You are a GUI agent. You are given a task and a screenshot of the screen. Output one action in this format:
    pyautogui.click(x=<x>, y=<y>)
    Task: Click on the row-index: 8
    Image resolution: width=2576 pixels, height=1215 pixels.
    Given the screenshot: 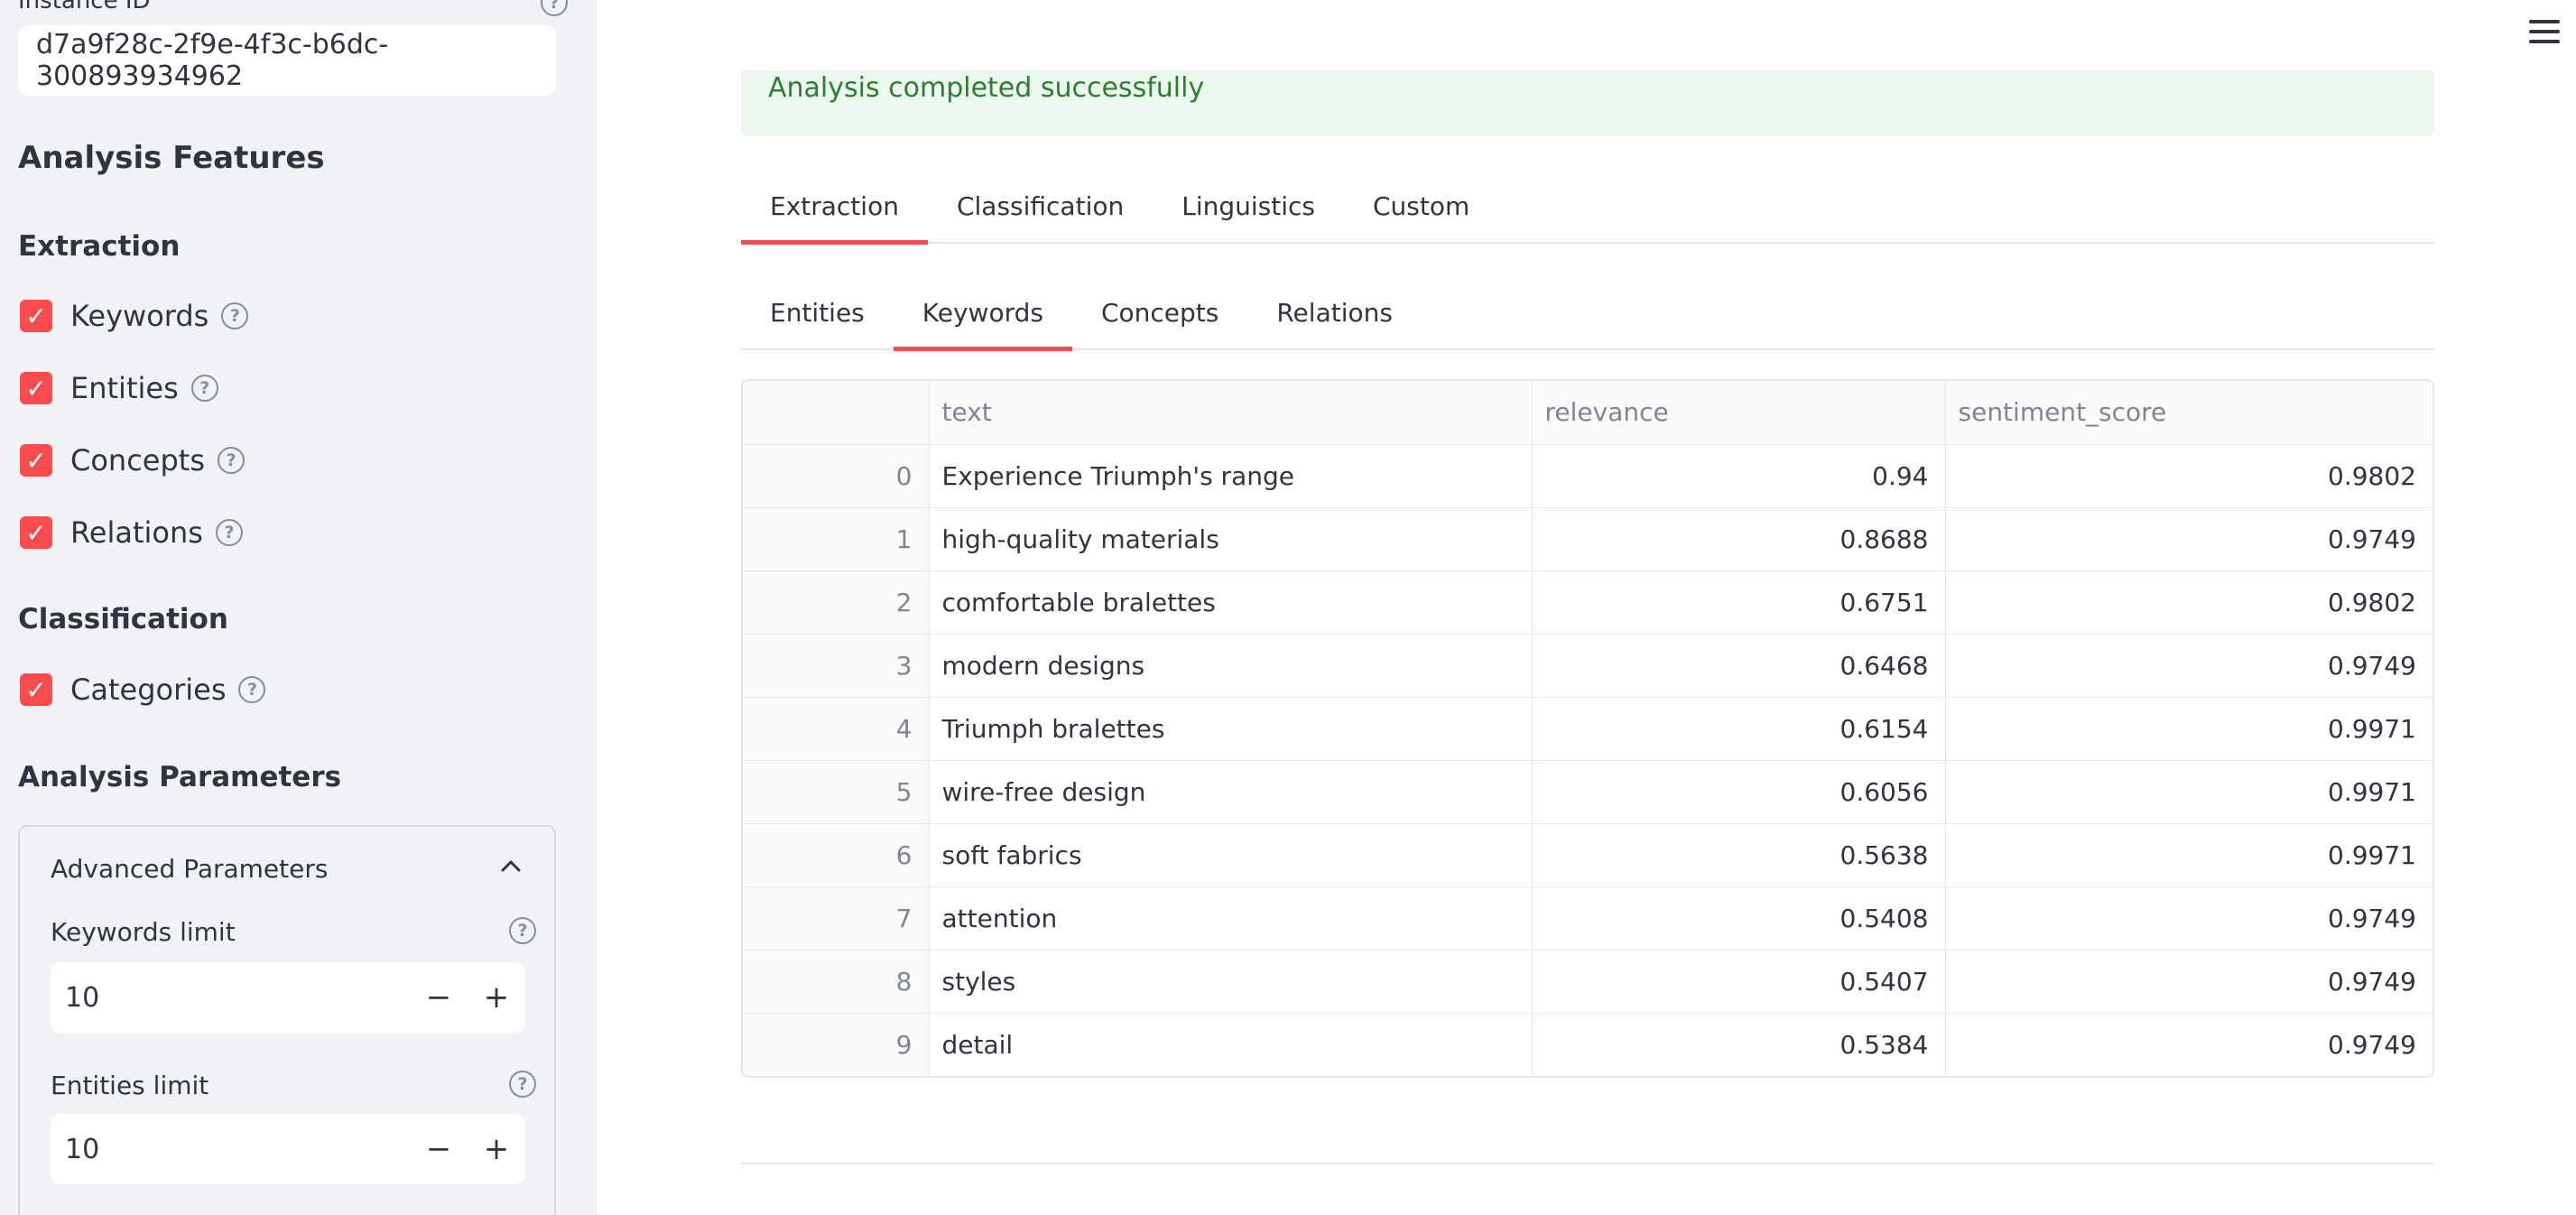 What is the action you would take?
    pyautogui.click(x=836, y=982)
    